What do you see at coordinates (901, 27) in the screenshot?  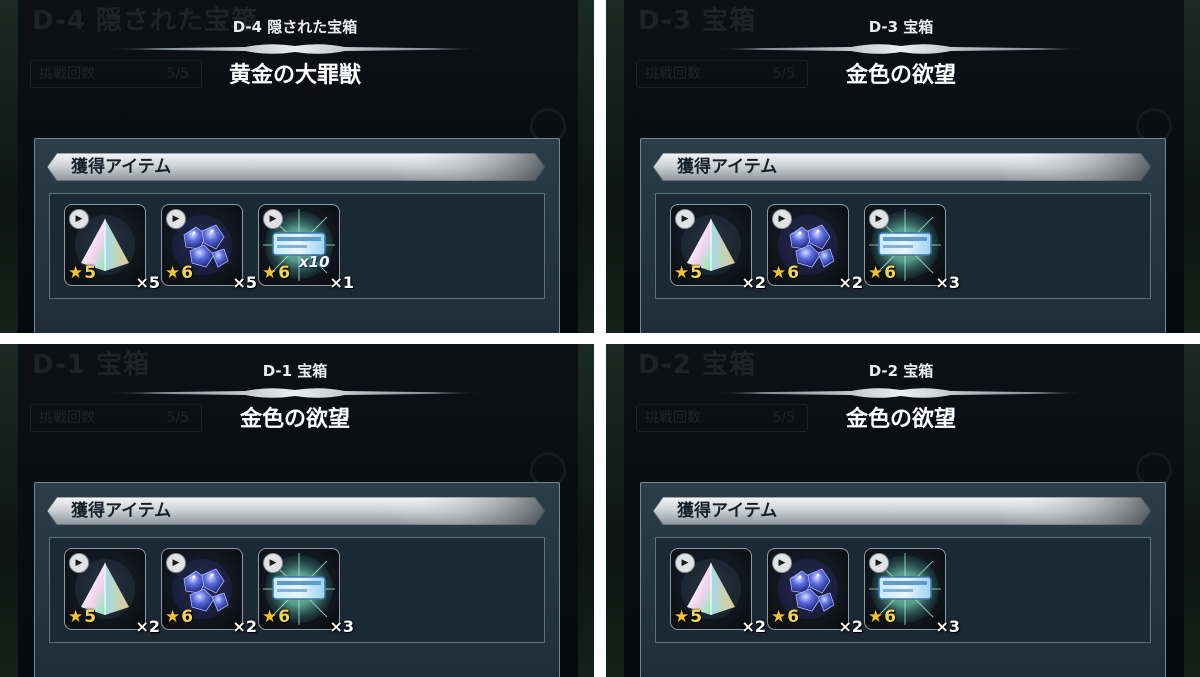 I see `stage-subtitle: D-3 宝箱` at bounding box center [901, 27].